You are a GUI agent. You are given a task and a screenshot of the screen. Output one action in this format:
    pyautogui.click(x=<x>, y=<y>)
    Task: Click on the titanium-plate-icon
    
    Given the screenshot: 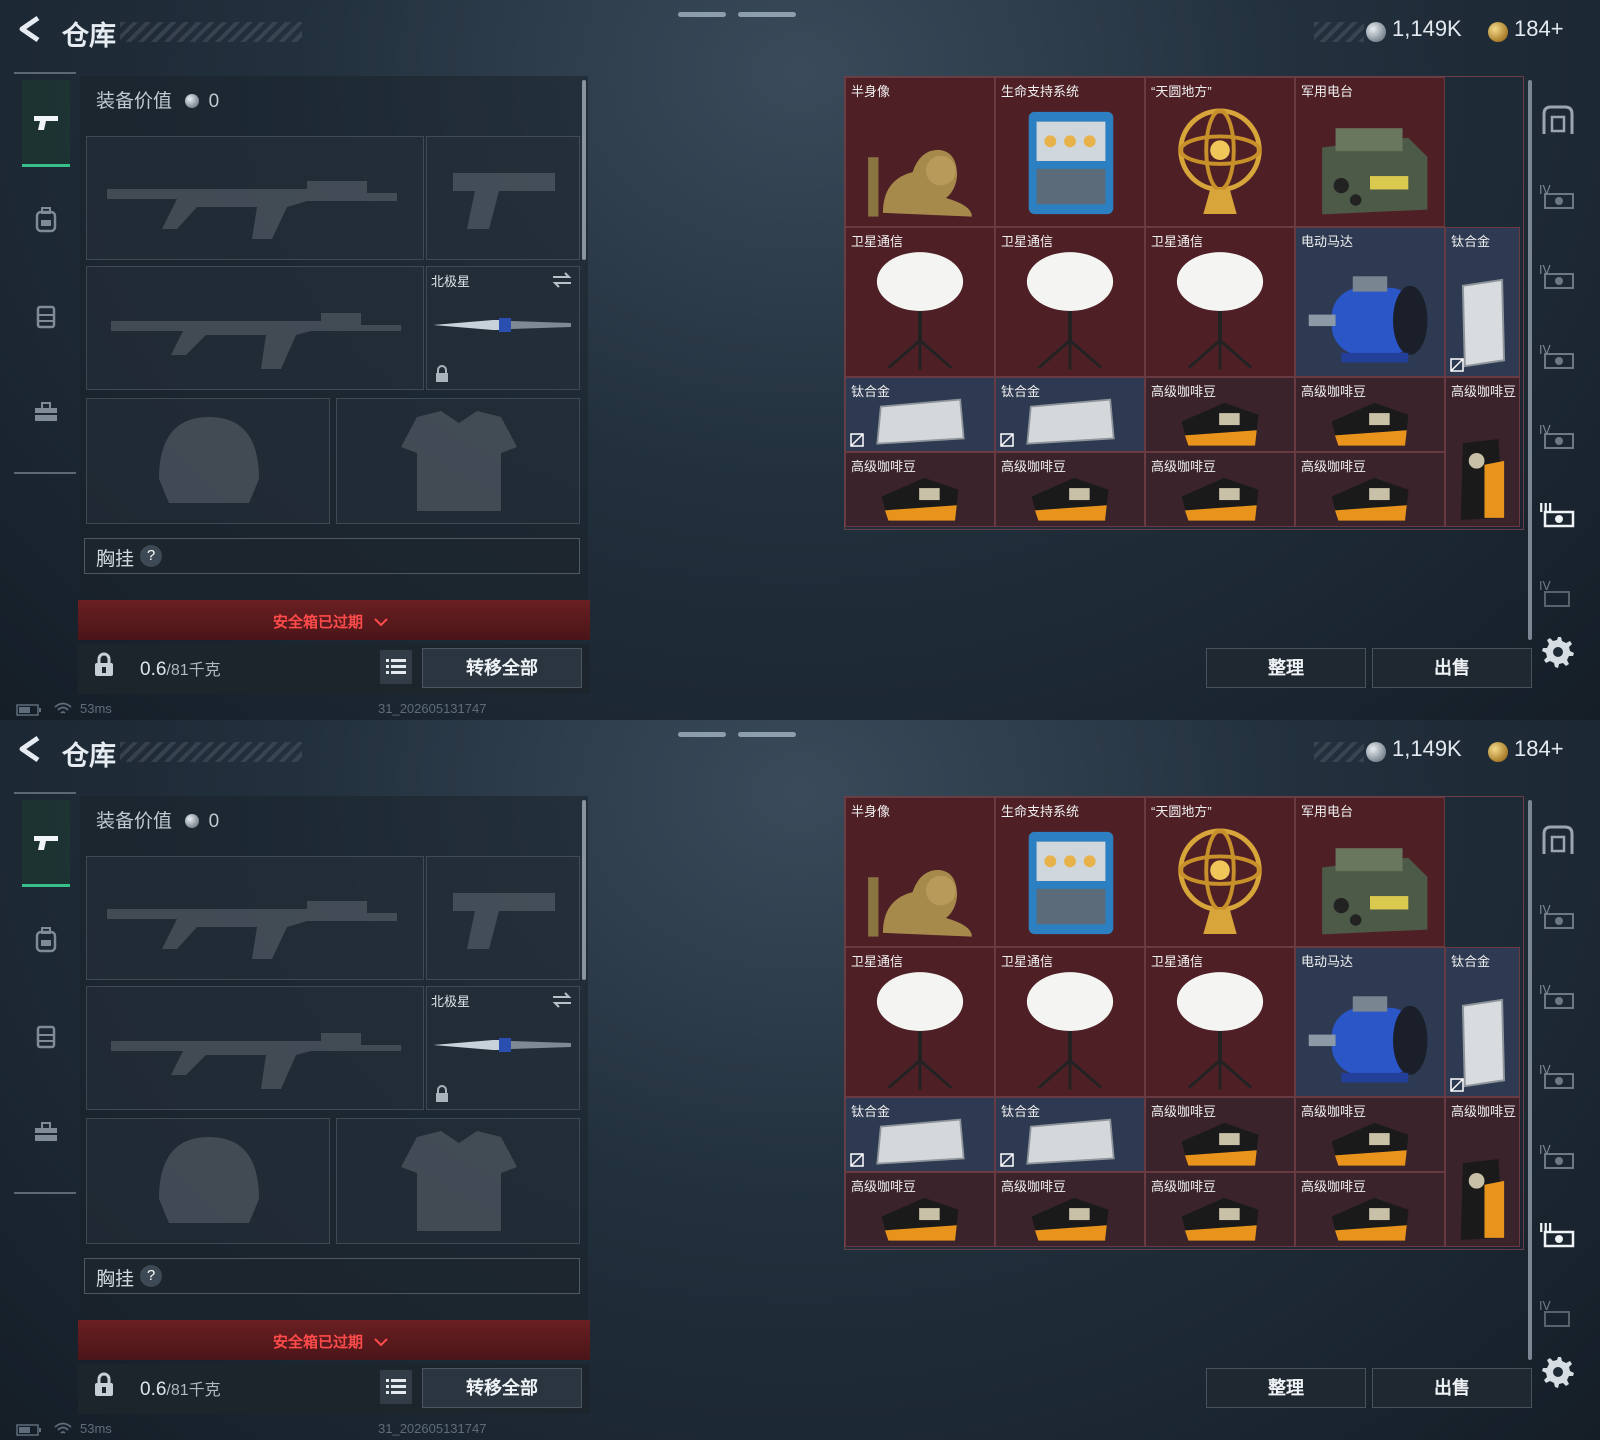 What is the action you would take?
    pyautogui.click(x=1070, y=1142)
    